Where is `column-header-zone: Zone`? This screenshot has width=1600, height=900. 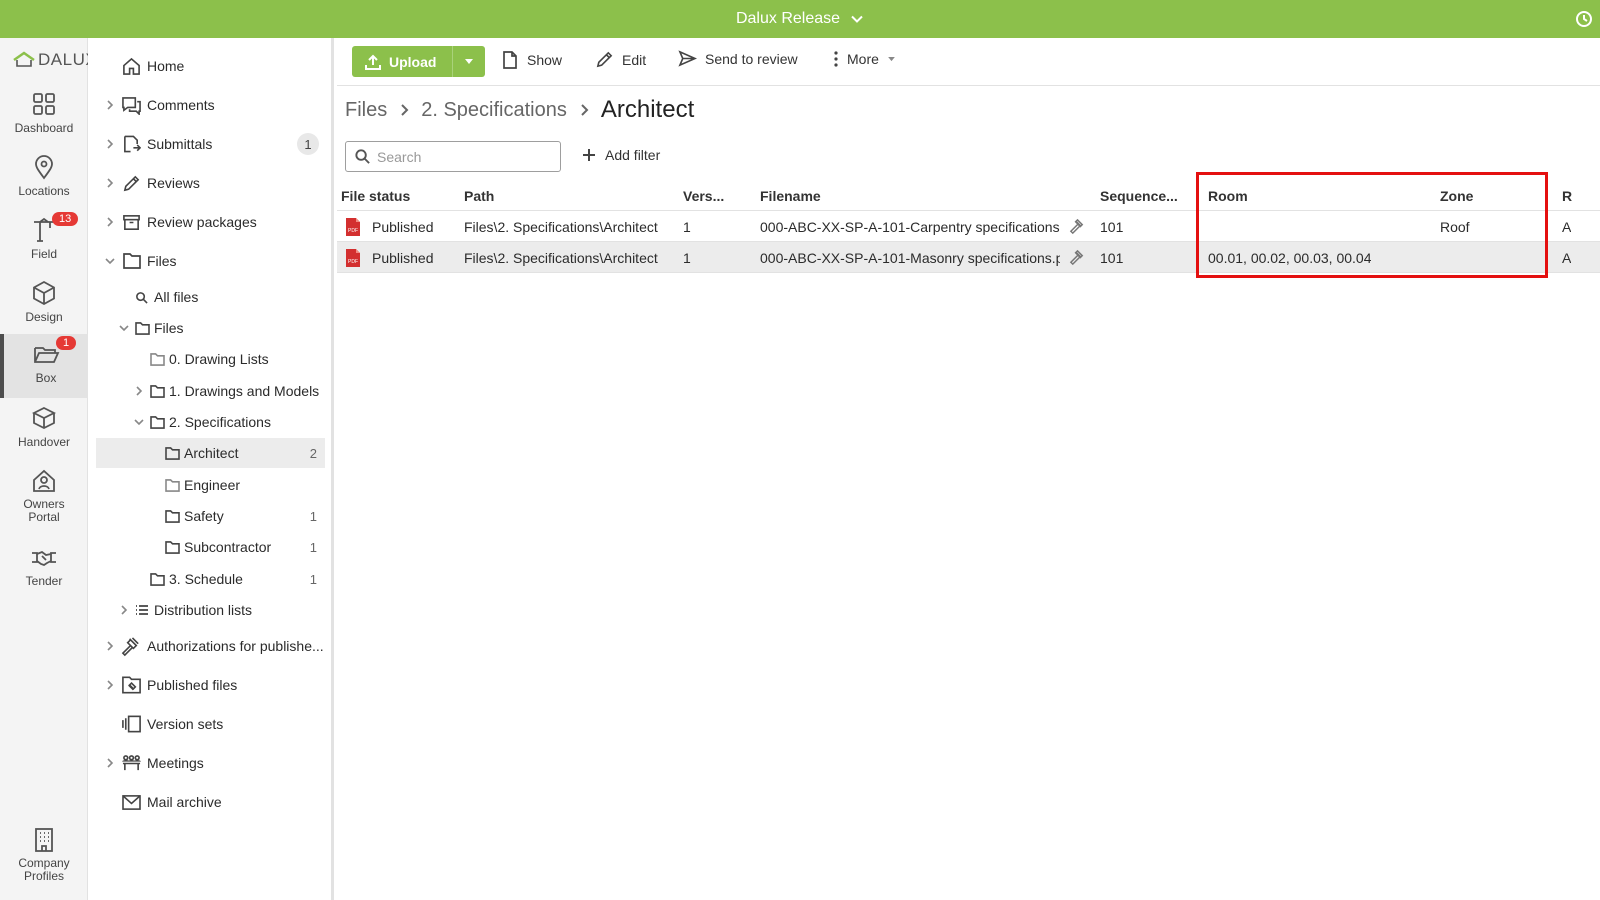
column-header-zone: Zone is located at coordinates (1456, 195).